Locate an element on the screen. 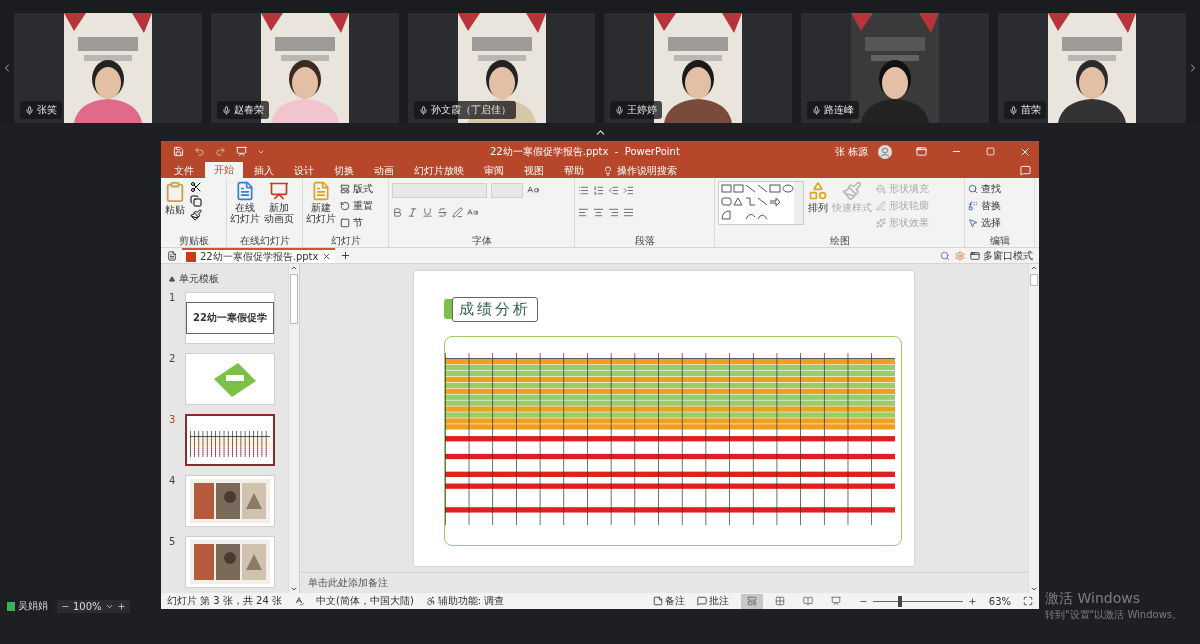 This screenshot has height=644, width=1200. ribbon-button: 替换 is located at coordinates (984, 205).